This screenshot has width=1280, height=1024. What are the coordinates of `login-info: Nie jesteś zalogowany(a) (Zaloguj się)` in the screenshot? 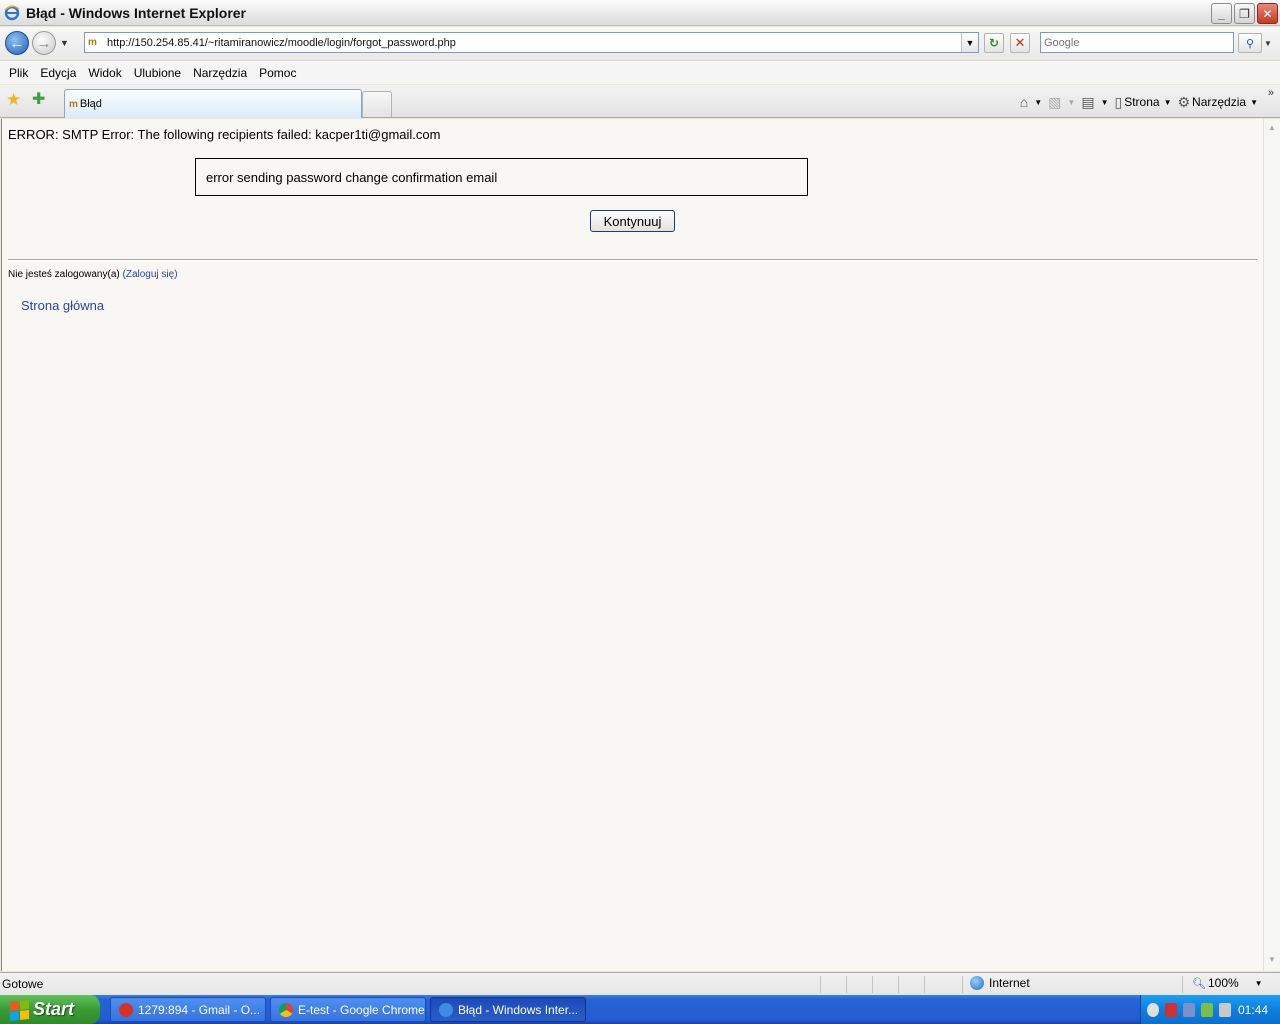 It's located at (93, 274).